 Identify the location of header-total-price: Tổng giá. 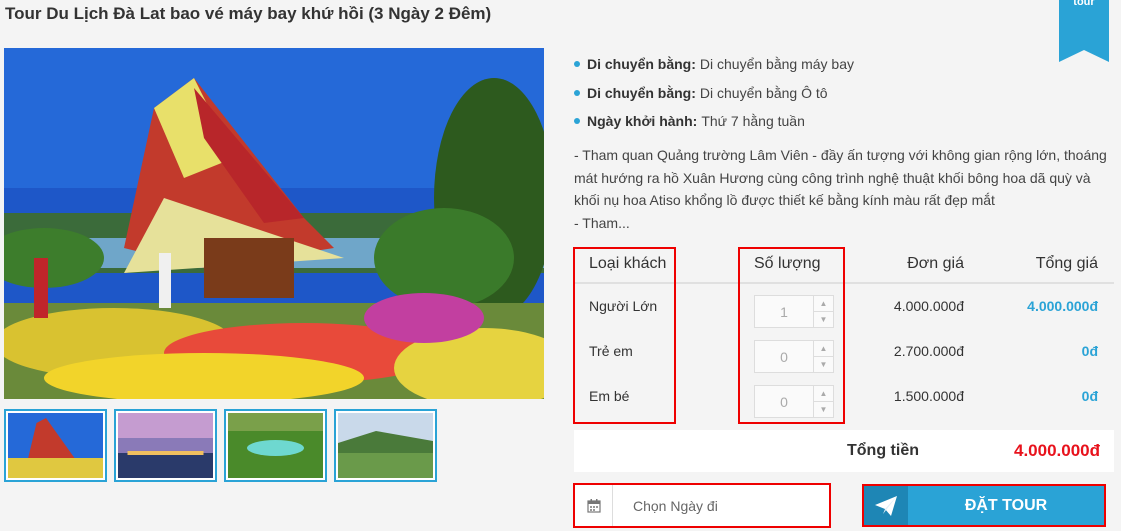
(1066, 263).